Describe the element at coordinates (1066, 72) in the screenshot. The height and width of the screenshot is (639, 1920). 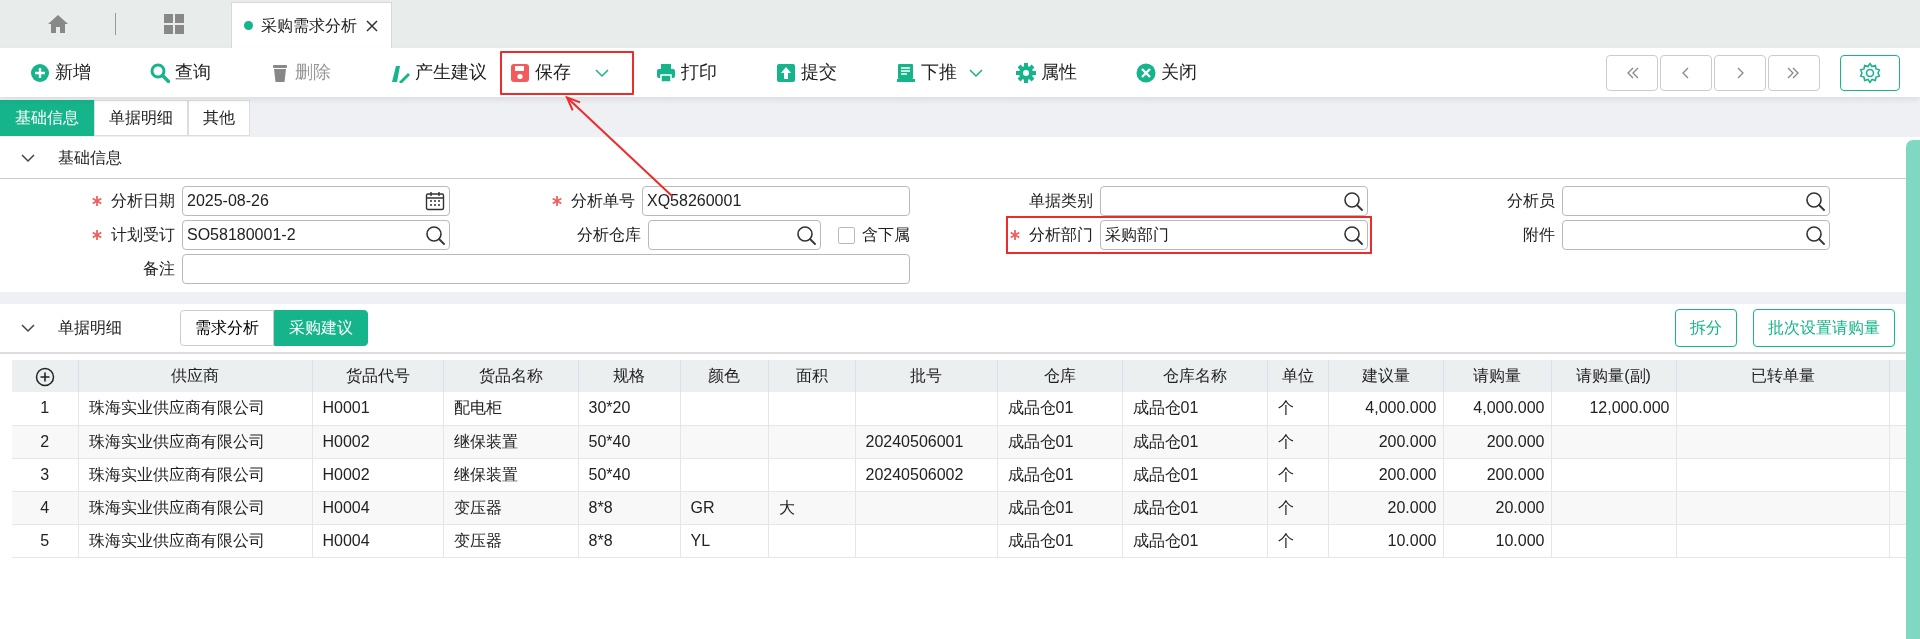
I see `toolbar-button: 属性` at that location.